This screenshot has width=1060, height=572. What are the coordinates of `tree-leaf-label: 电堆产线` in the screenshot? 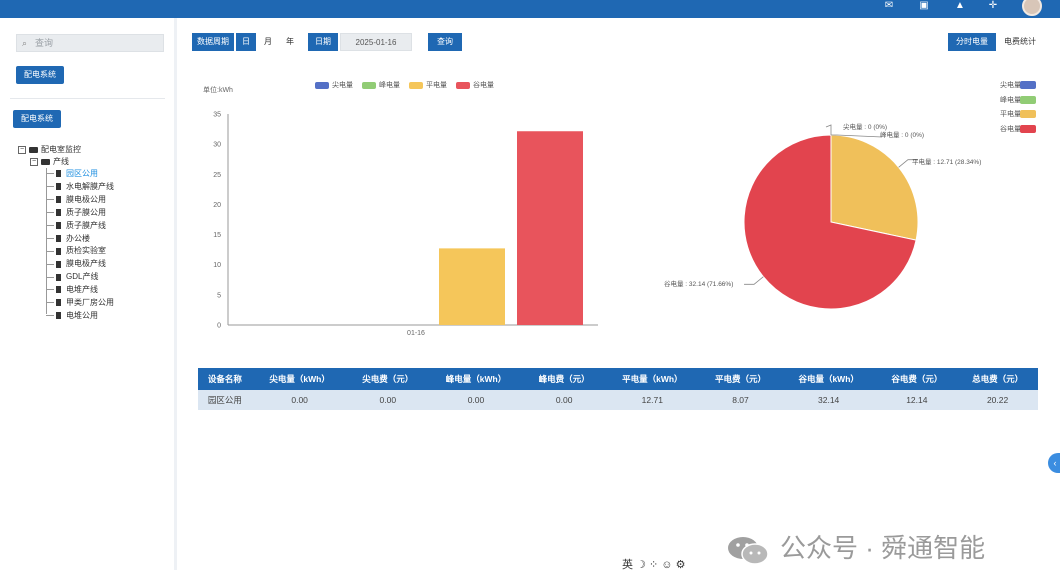 It's located at (82, 290).